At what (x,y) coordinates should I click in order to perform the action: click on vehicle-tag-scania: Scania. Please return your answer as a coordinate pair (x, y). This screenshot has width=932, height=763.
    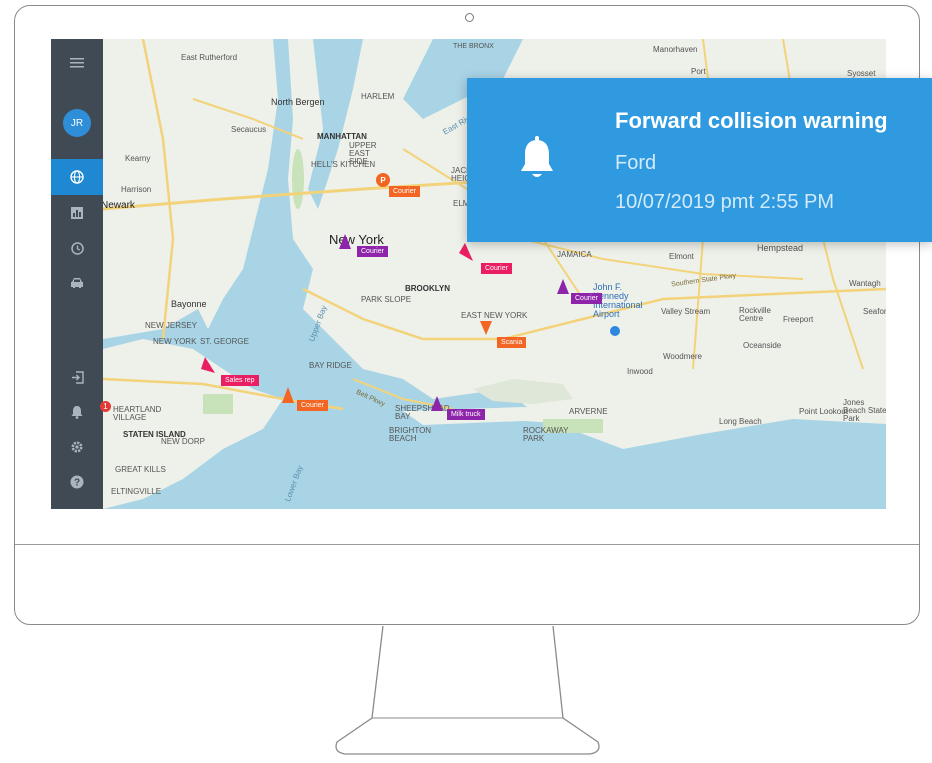
    Looking at the image, I should click on (512, 342).